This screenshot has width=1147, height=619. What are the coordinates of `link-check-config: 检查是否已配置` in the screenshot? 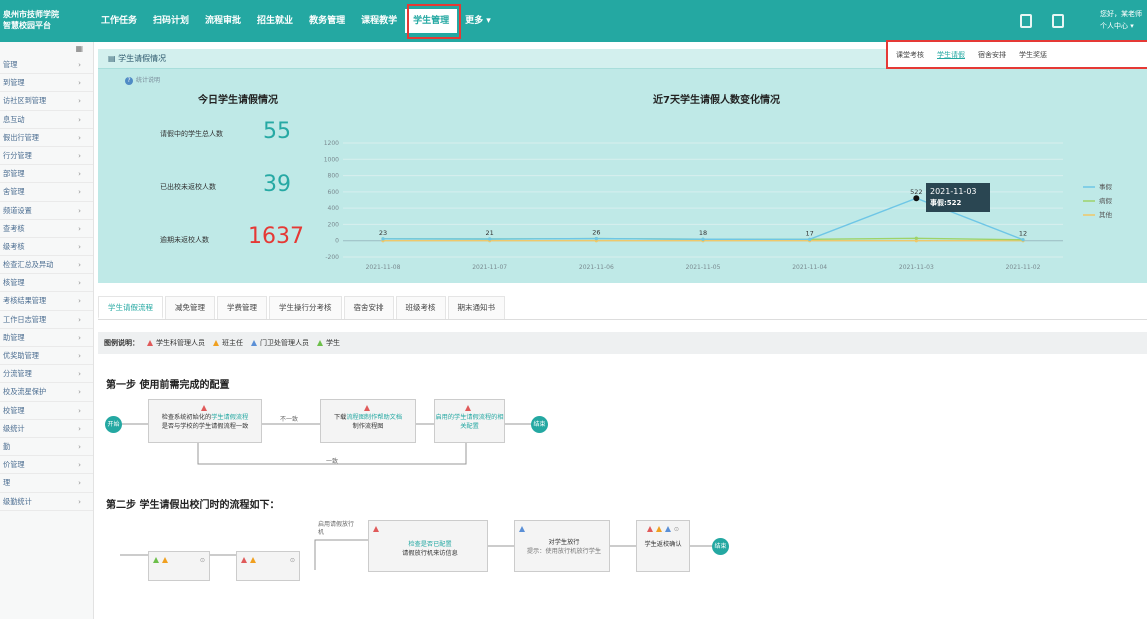 It's located at (429, 544).